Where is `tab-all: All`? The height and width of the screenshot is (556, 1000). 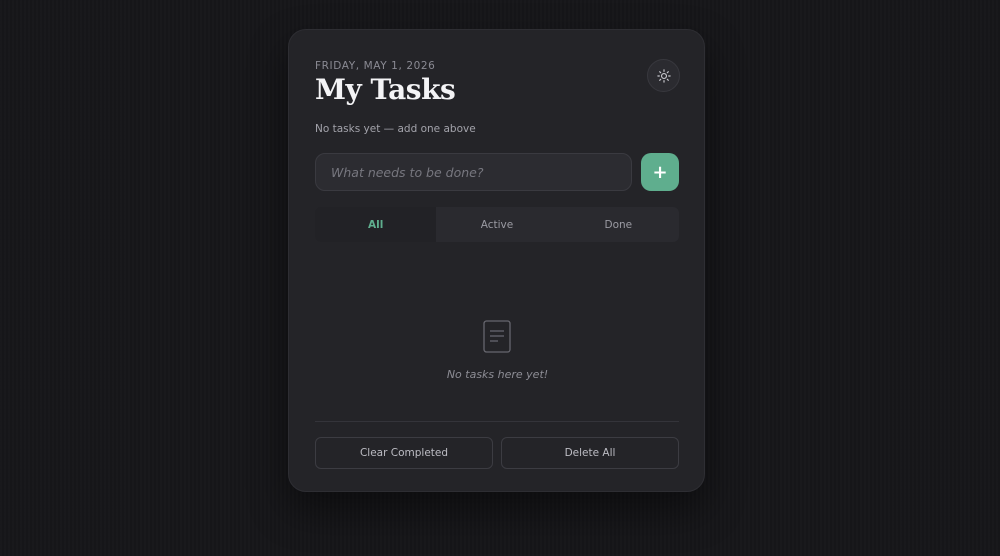 tab-all: All is located at coordinates (376, 224).